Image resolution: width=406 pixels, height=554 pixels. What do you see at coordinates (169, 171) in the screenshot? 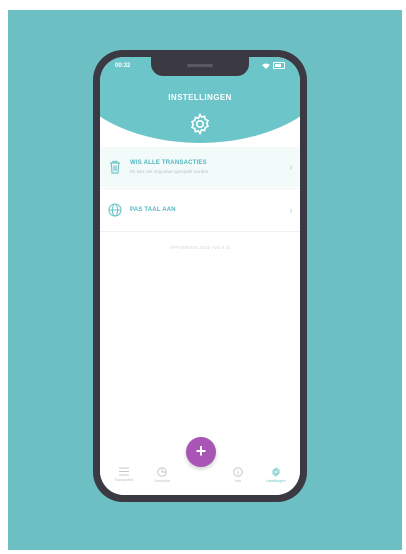
I see `row-subtitle: Dit kan niet ongedaan gemaakt worden` at bounding box center [169, 171].